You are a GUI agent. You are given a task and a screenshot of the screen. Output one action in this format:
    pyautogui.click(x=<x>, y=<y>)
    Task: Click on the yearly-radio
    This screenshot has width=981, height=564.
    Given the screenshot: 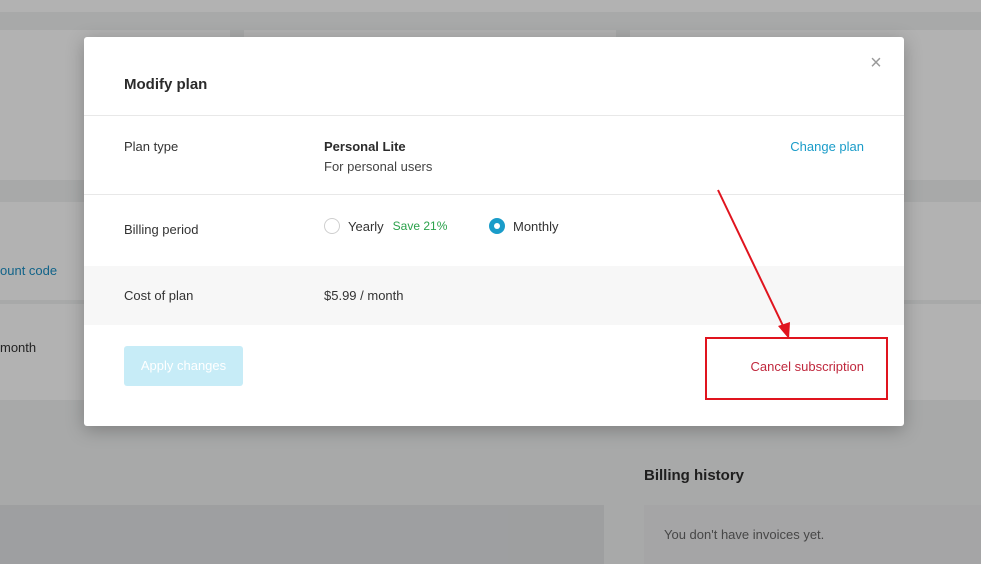 What is the action you would take?
    pyautogui.click(x=332, y=226)
    